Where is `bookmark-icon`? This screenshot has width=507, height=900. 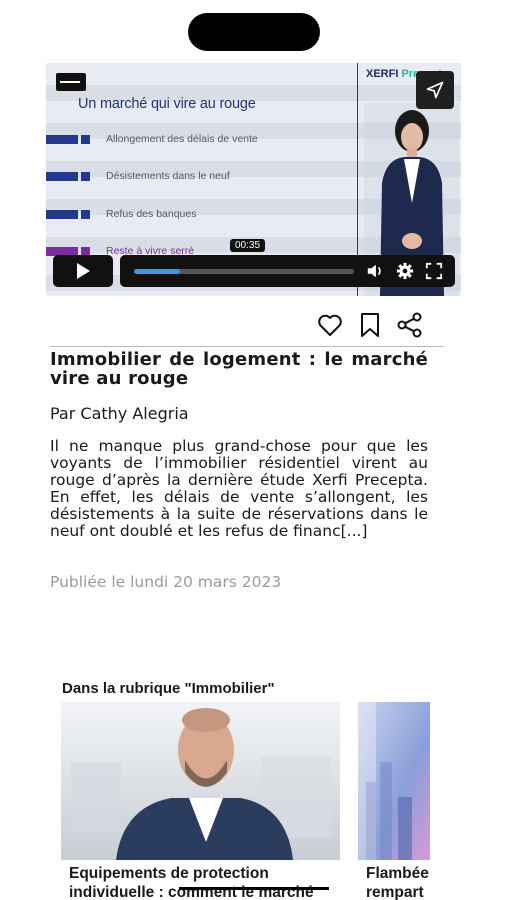
bookmark-icon is located at coordinates (370, 325).